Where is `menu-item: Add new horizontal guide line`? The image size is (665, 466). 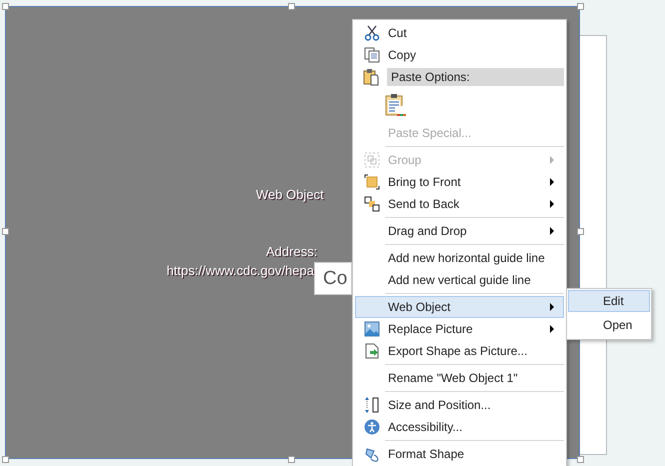
menu-item: Add new horizontal guide line is located at coordinates (459, 258).